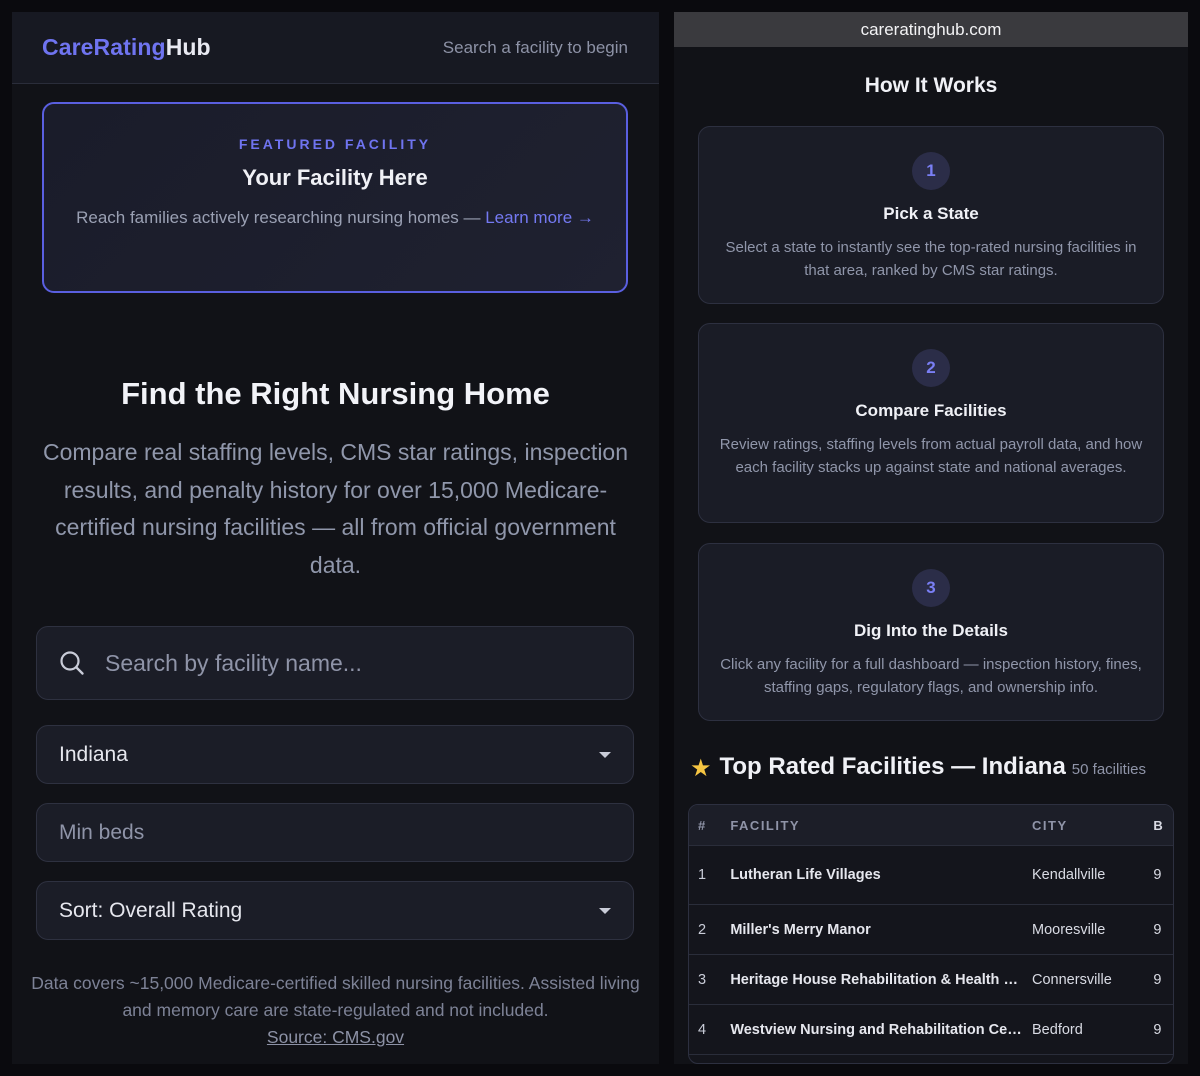  Describe the element at coordinates (701, 768) in the screenshot. I see `star-icon: ★` at that location.